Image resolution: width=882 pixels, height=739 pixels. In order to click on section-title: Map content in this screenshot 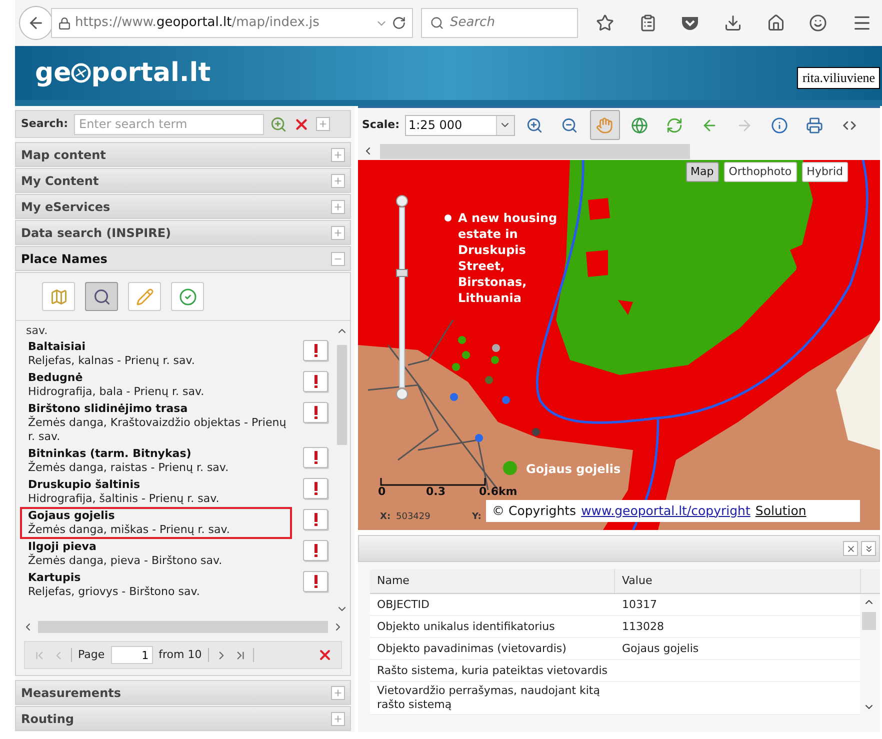, I will do `click(63, 155)`.